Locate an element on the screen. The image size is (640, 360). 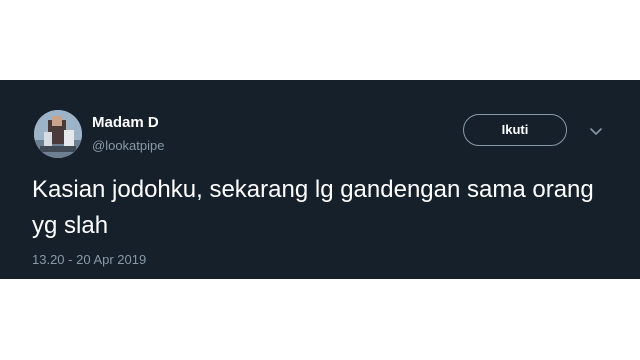
chevron-down-icon is located at coordinates (596, 131).